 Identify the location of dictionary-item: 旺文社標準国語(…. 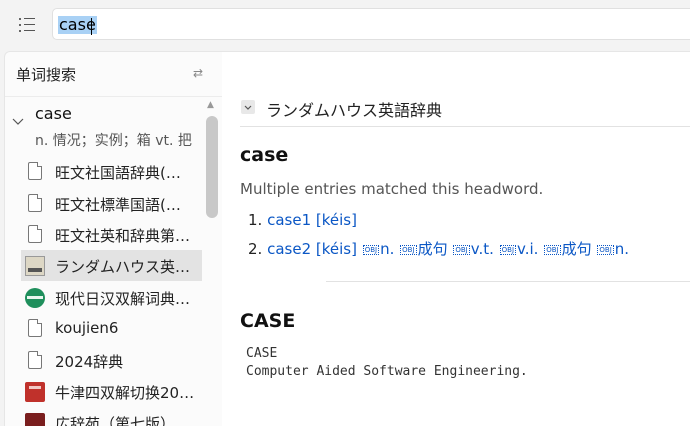
(112, 203).